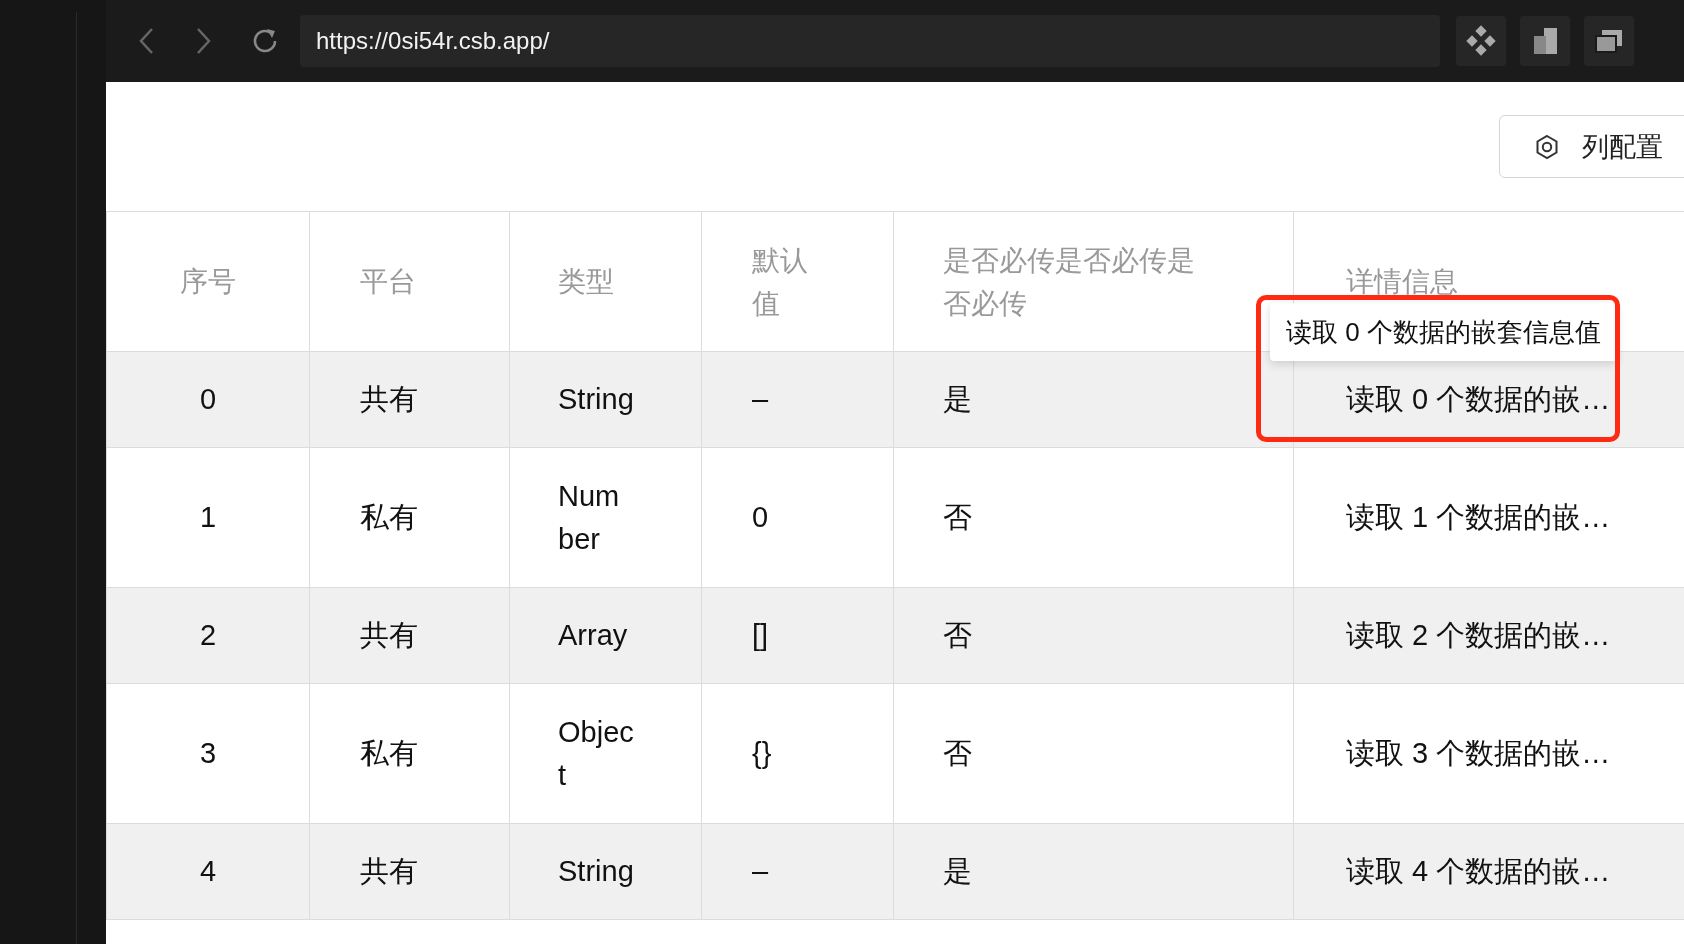 The height and width of the screenshot is (944, 1684). I want to click on table-cell-text: Object, so click(596, 753).